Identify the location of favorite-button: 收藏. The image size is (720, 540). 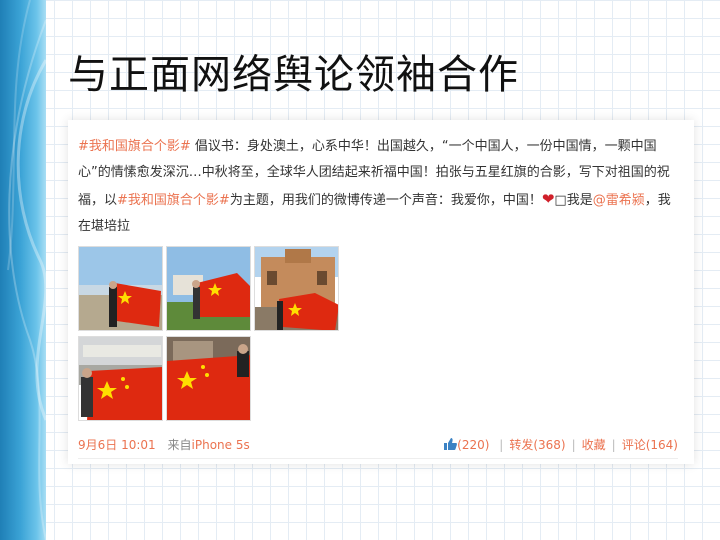
(594, 445).